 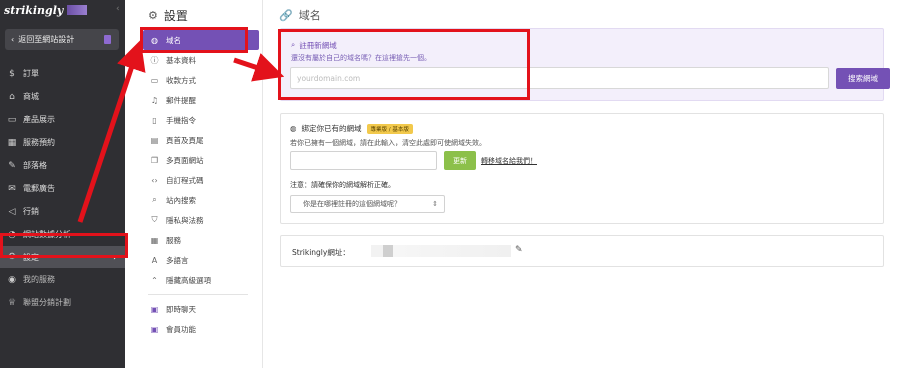 What do you see at coordinates (342, 185) in the screenshot?
I see `dns-notice: 注意：請確保你的網域解析正確。` at bounding box center [342, 185].